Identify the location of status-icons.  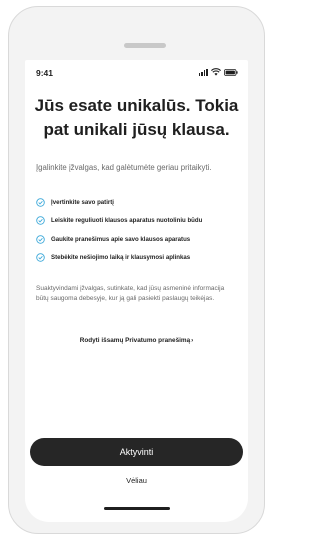
(218, 72).